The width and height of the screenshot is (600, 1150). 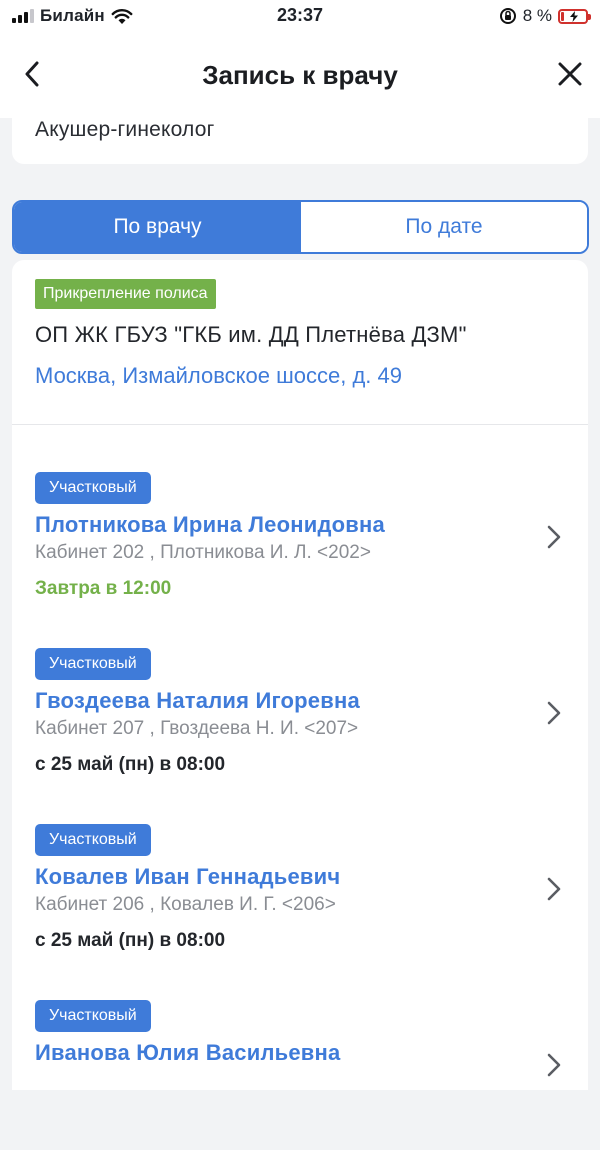 What do you see at coordinates (185, 904) in the screenshot?
I see `doctor-room: Кабинет 206 , Ковалев И. Г. <206>` at bounding box center [185, 904].